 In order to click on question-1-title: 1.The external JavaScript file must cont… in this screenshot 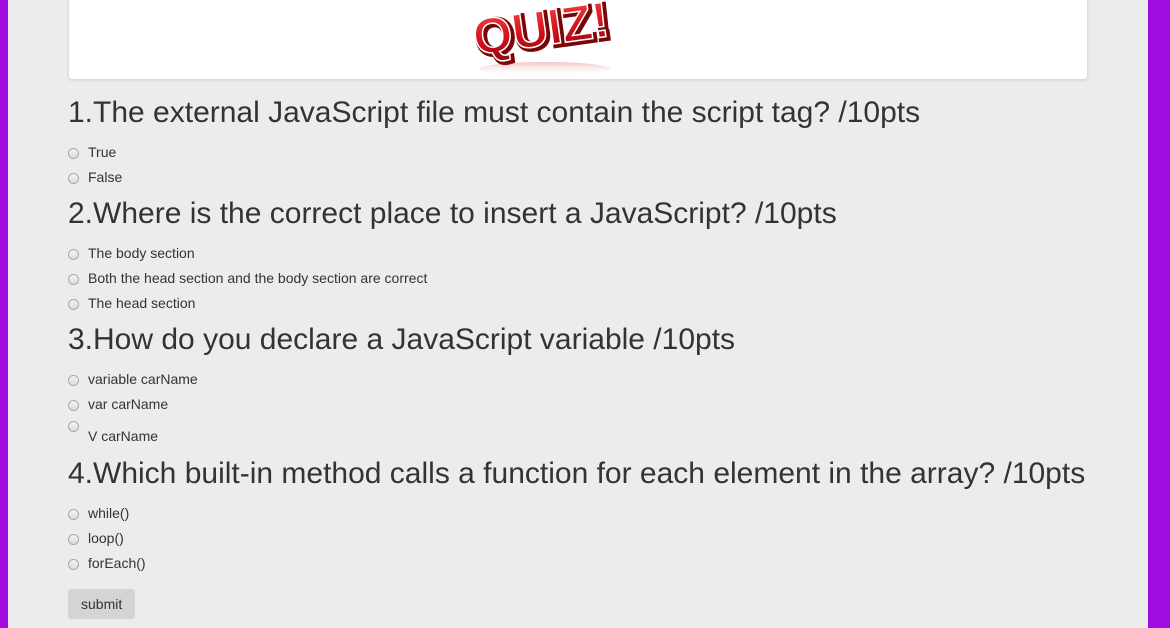, I will do `click(494, 112)`.